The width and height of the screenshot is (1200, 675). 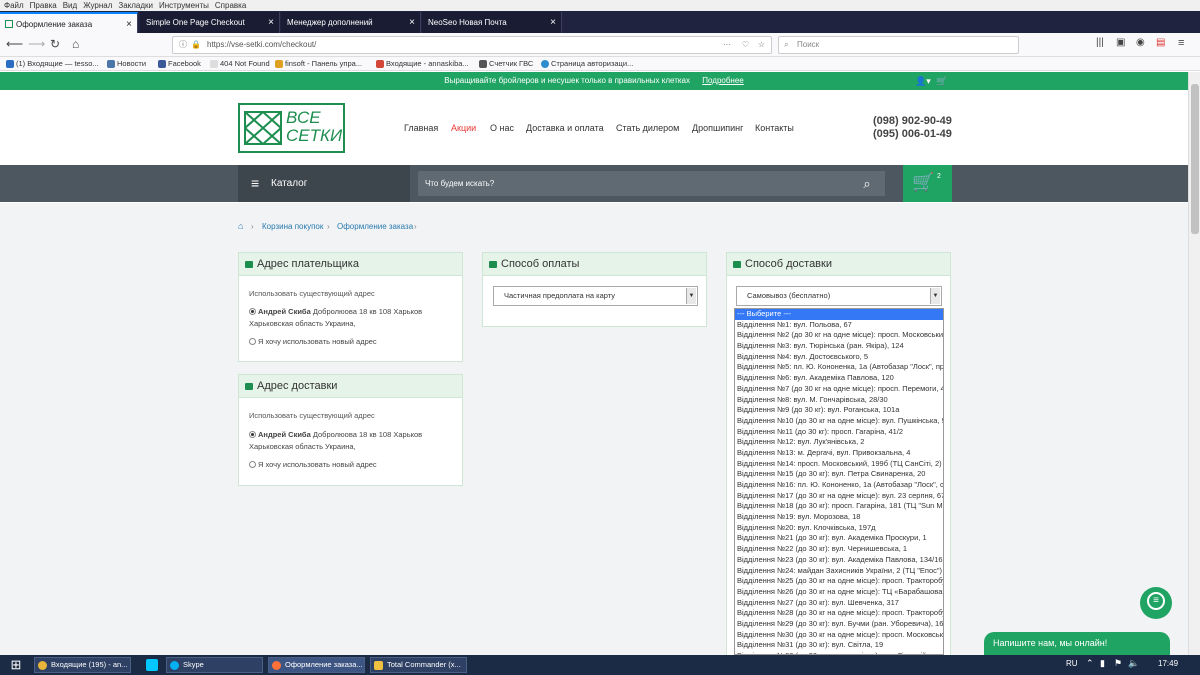 What do you see at coordinates (421, 128) in the screenshot?
I see `menu-home: Главная` at bounding box center [421, 128].